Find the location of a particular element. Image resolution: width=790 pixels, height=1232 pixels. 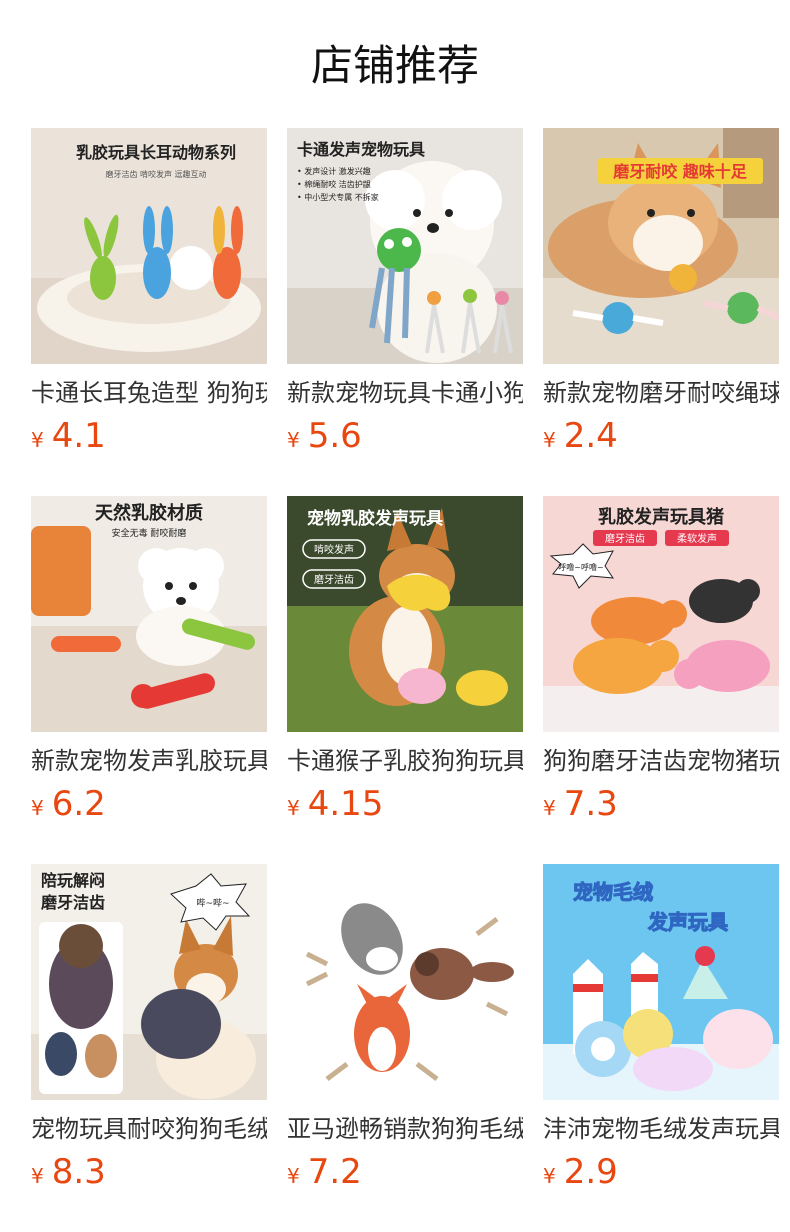

product-name: 宠物玩具耐咬狗狗毛绒 is located at coordinates (149, 1129).